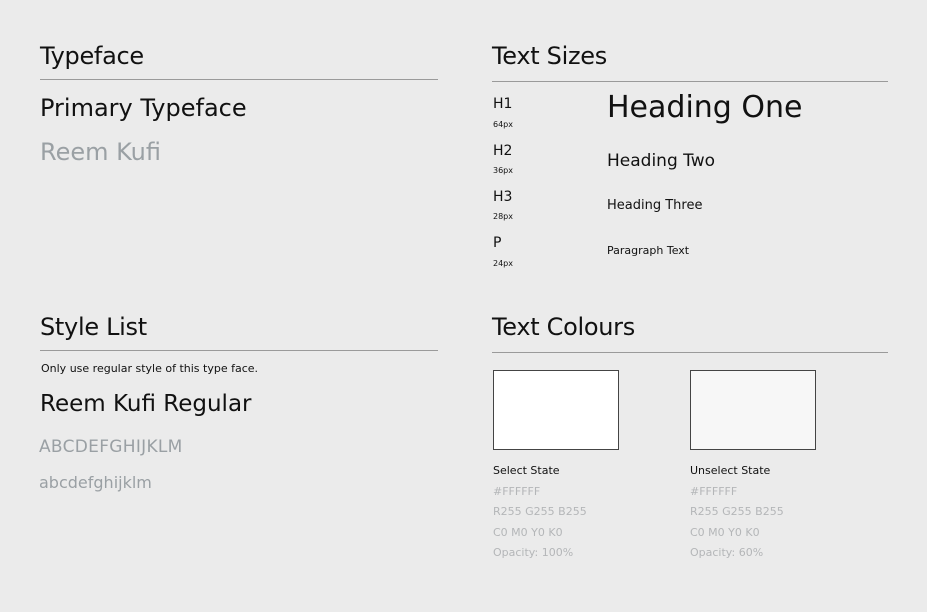 This screenshot has height=612, width=927. Describe the element at coordinates (146, 404) in the screenshot. I see `style-name: Reem Kufi Regular` at that location.